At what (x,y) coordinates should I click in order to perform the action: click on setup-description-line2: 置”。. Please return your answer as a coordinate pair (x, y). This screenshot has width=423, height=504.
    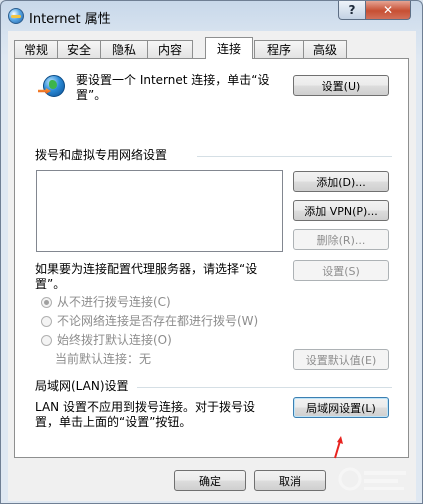
    Looking at the image, I should click on (91, 95).